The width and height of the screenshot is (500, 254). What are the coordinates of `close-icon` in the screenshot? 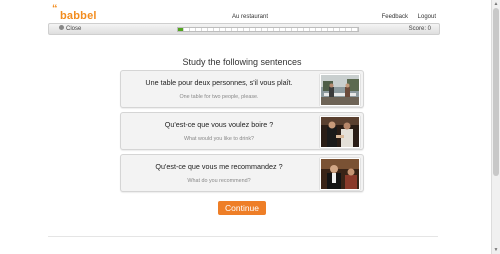 It's located at (61, 27).